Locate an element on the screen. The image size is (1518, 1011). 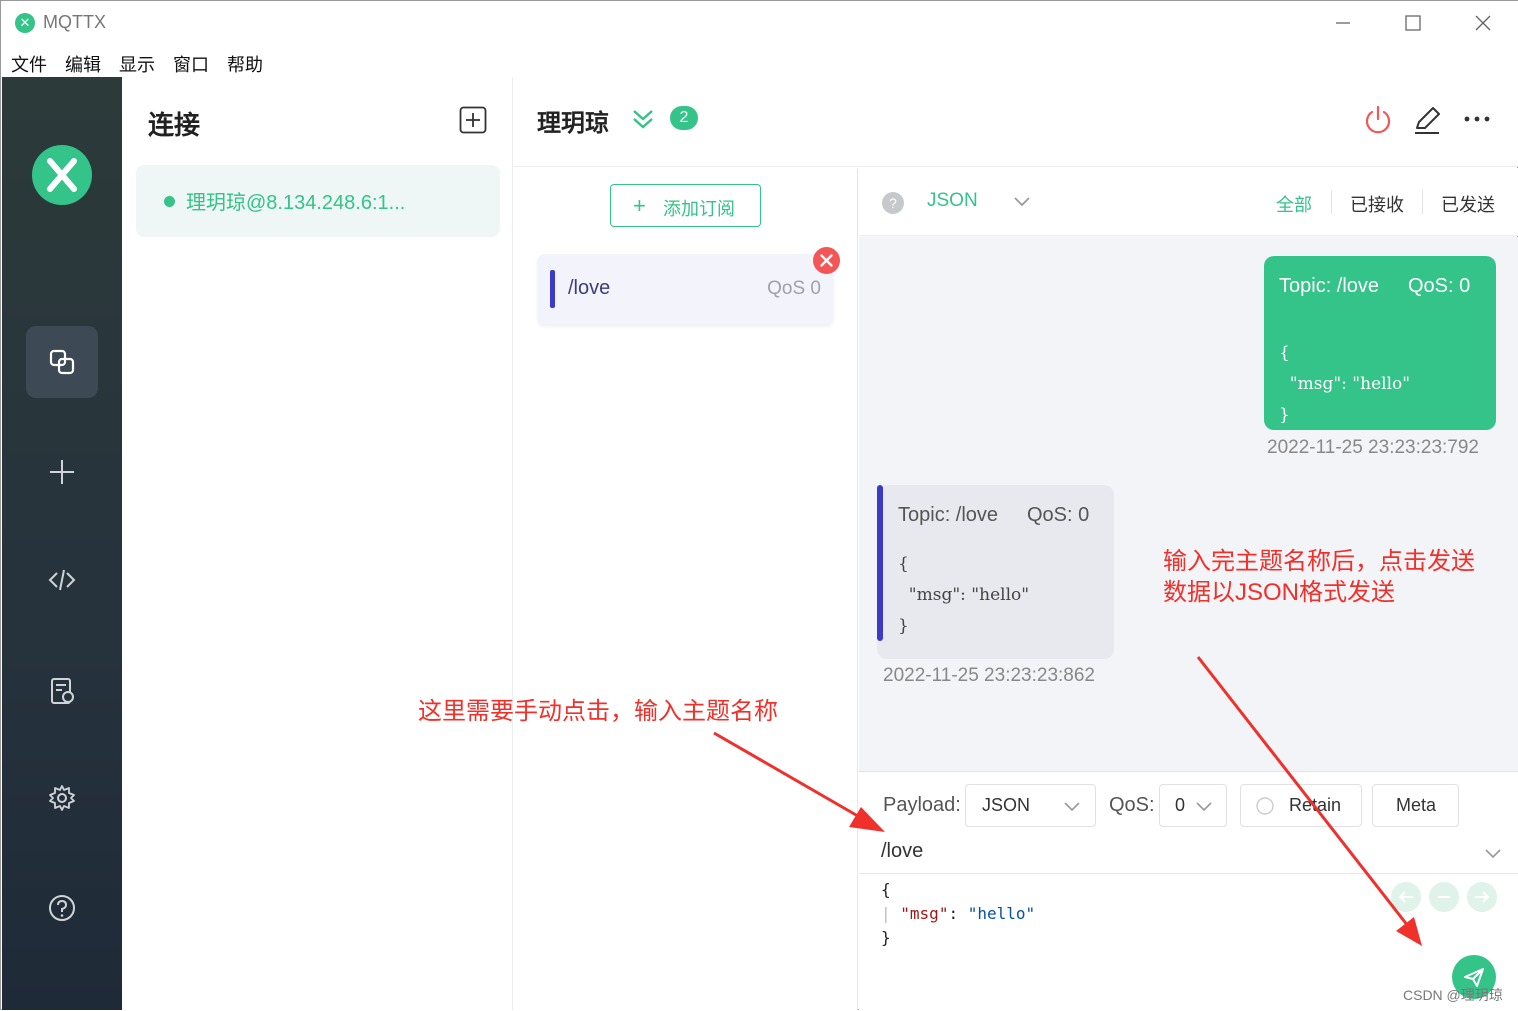
history-prev-button is located at coordinates (1406, 897).